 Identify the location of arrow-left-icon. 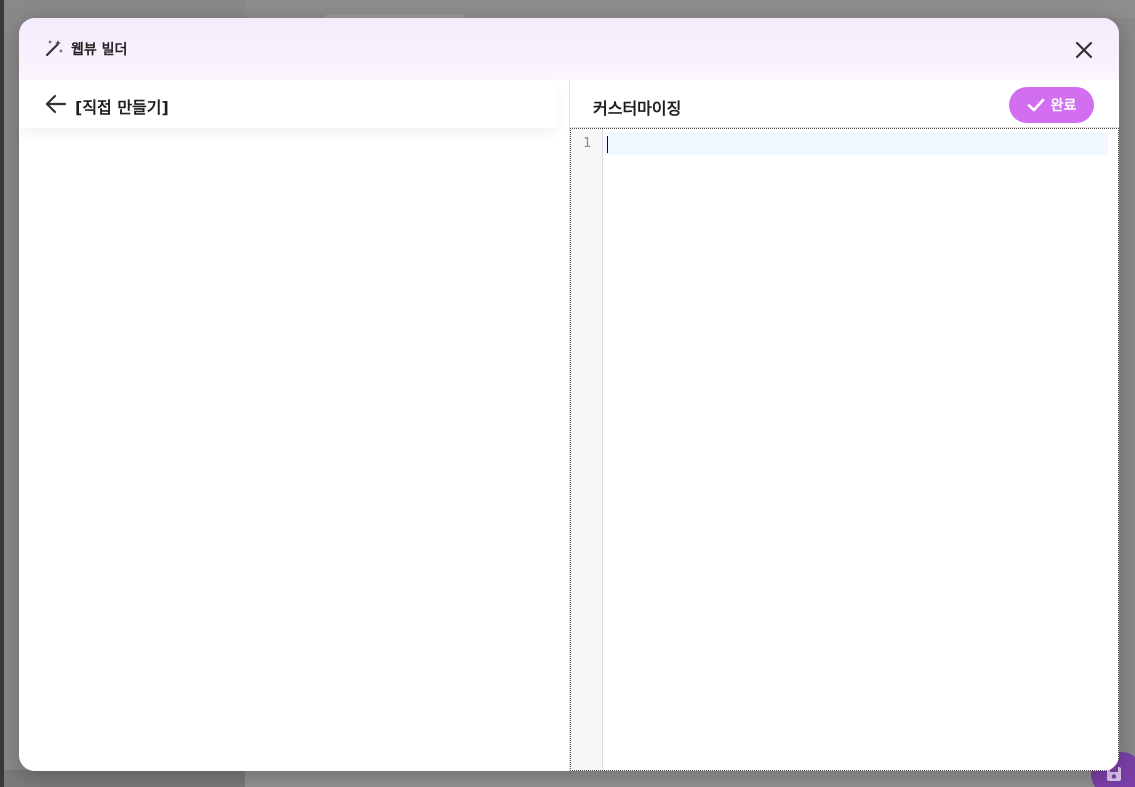
(56, 104).